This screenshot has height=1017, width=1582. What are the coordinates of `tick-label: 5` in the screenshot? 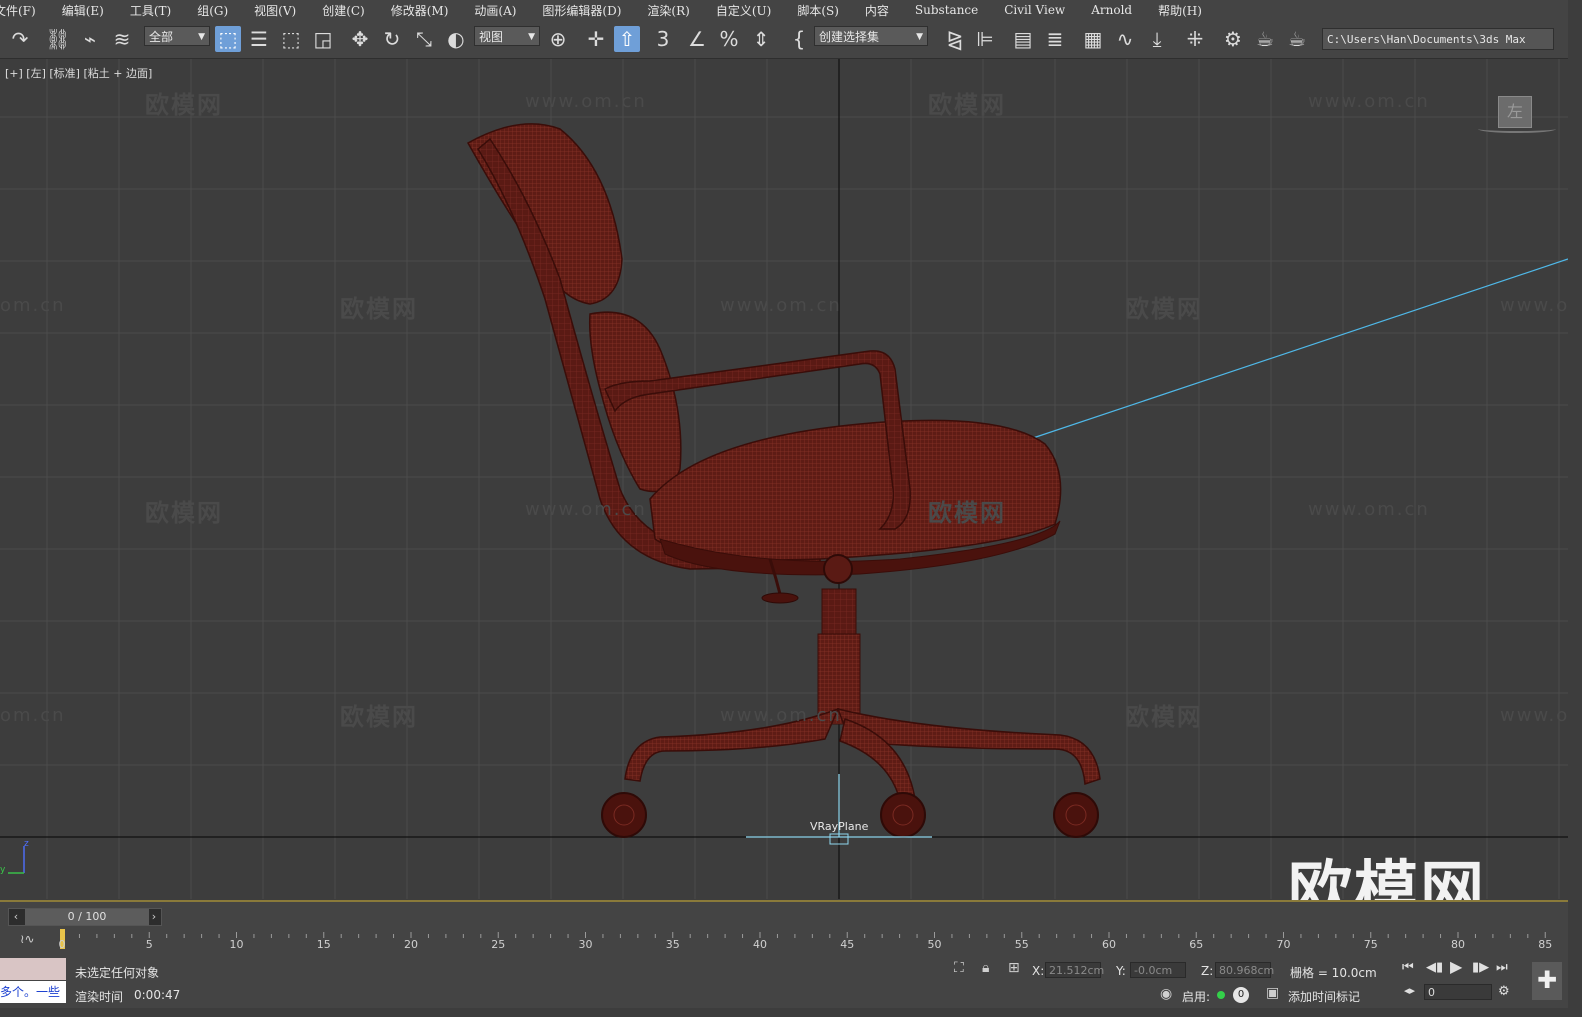 It's located at (149, 944).